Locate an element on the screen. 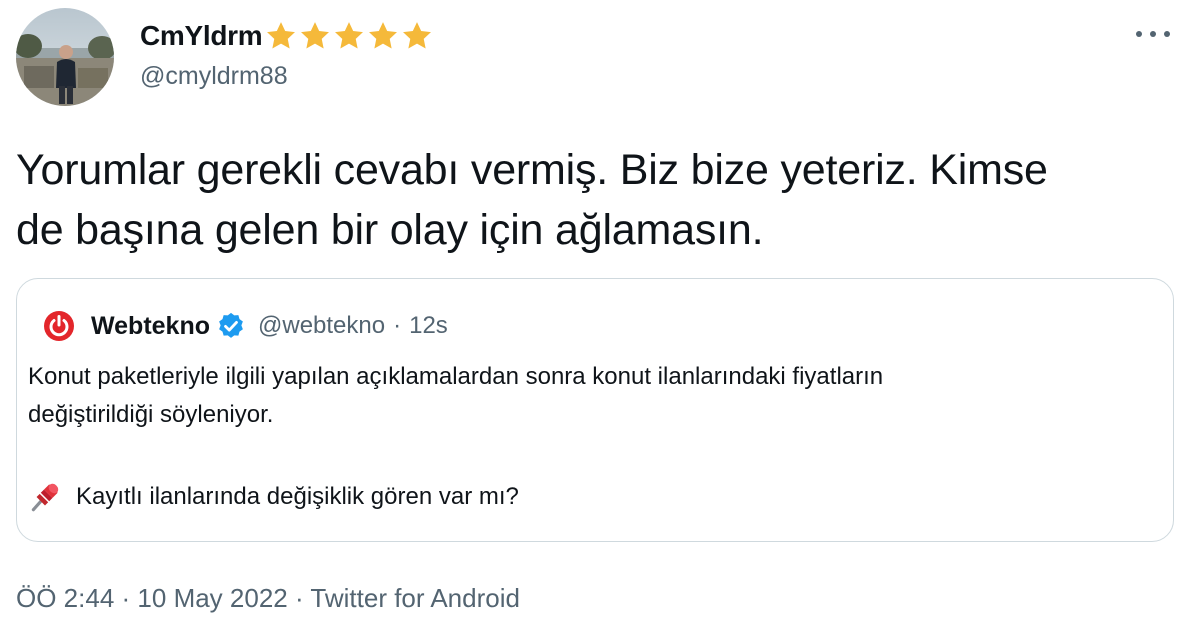  name-star-emojis is located at coordinates (349, 36).